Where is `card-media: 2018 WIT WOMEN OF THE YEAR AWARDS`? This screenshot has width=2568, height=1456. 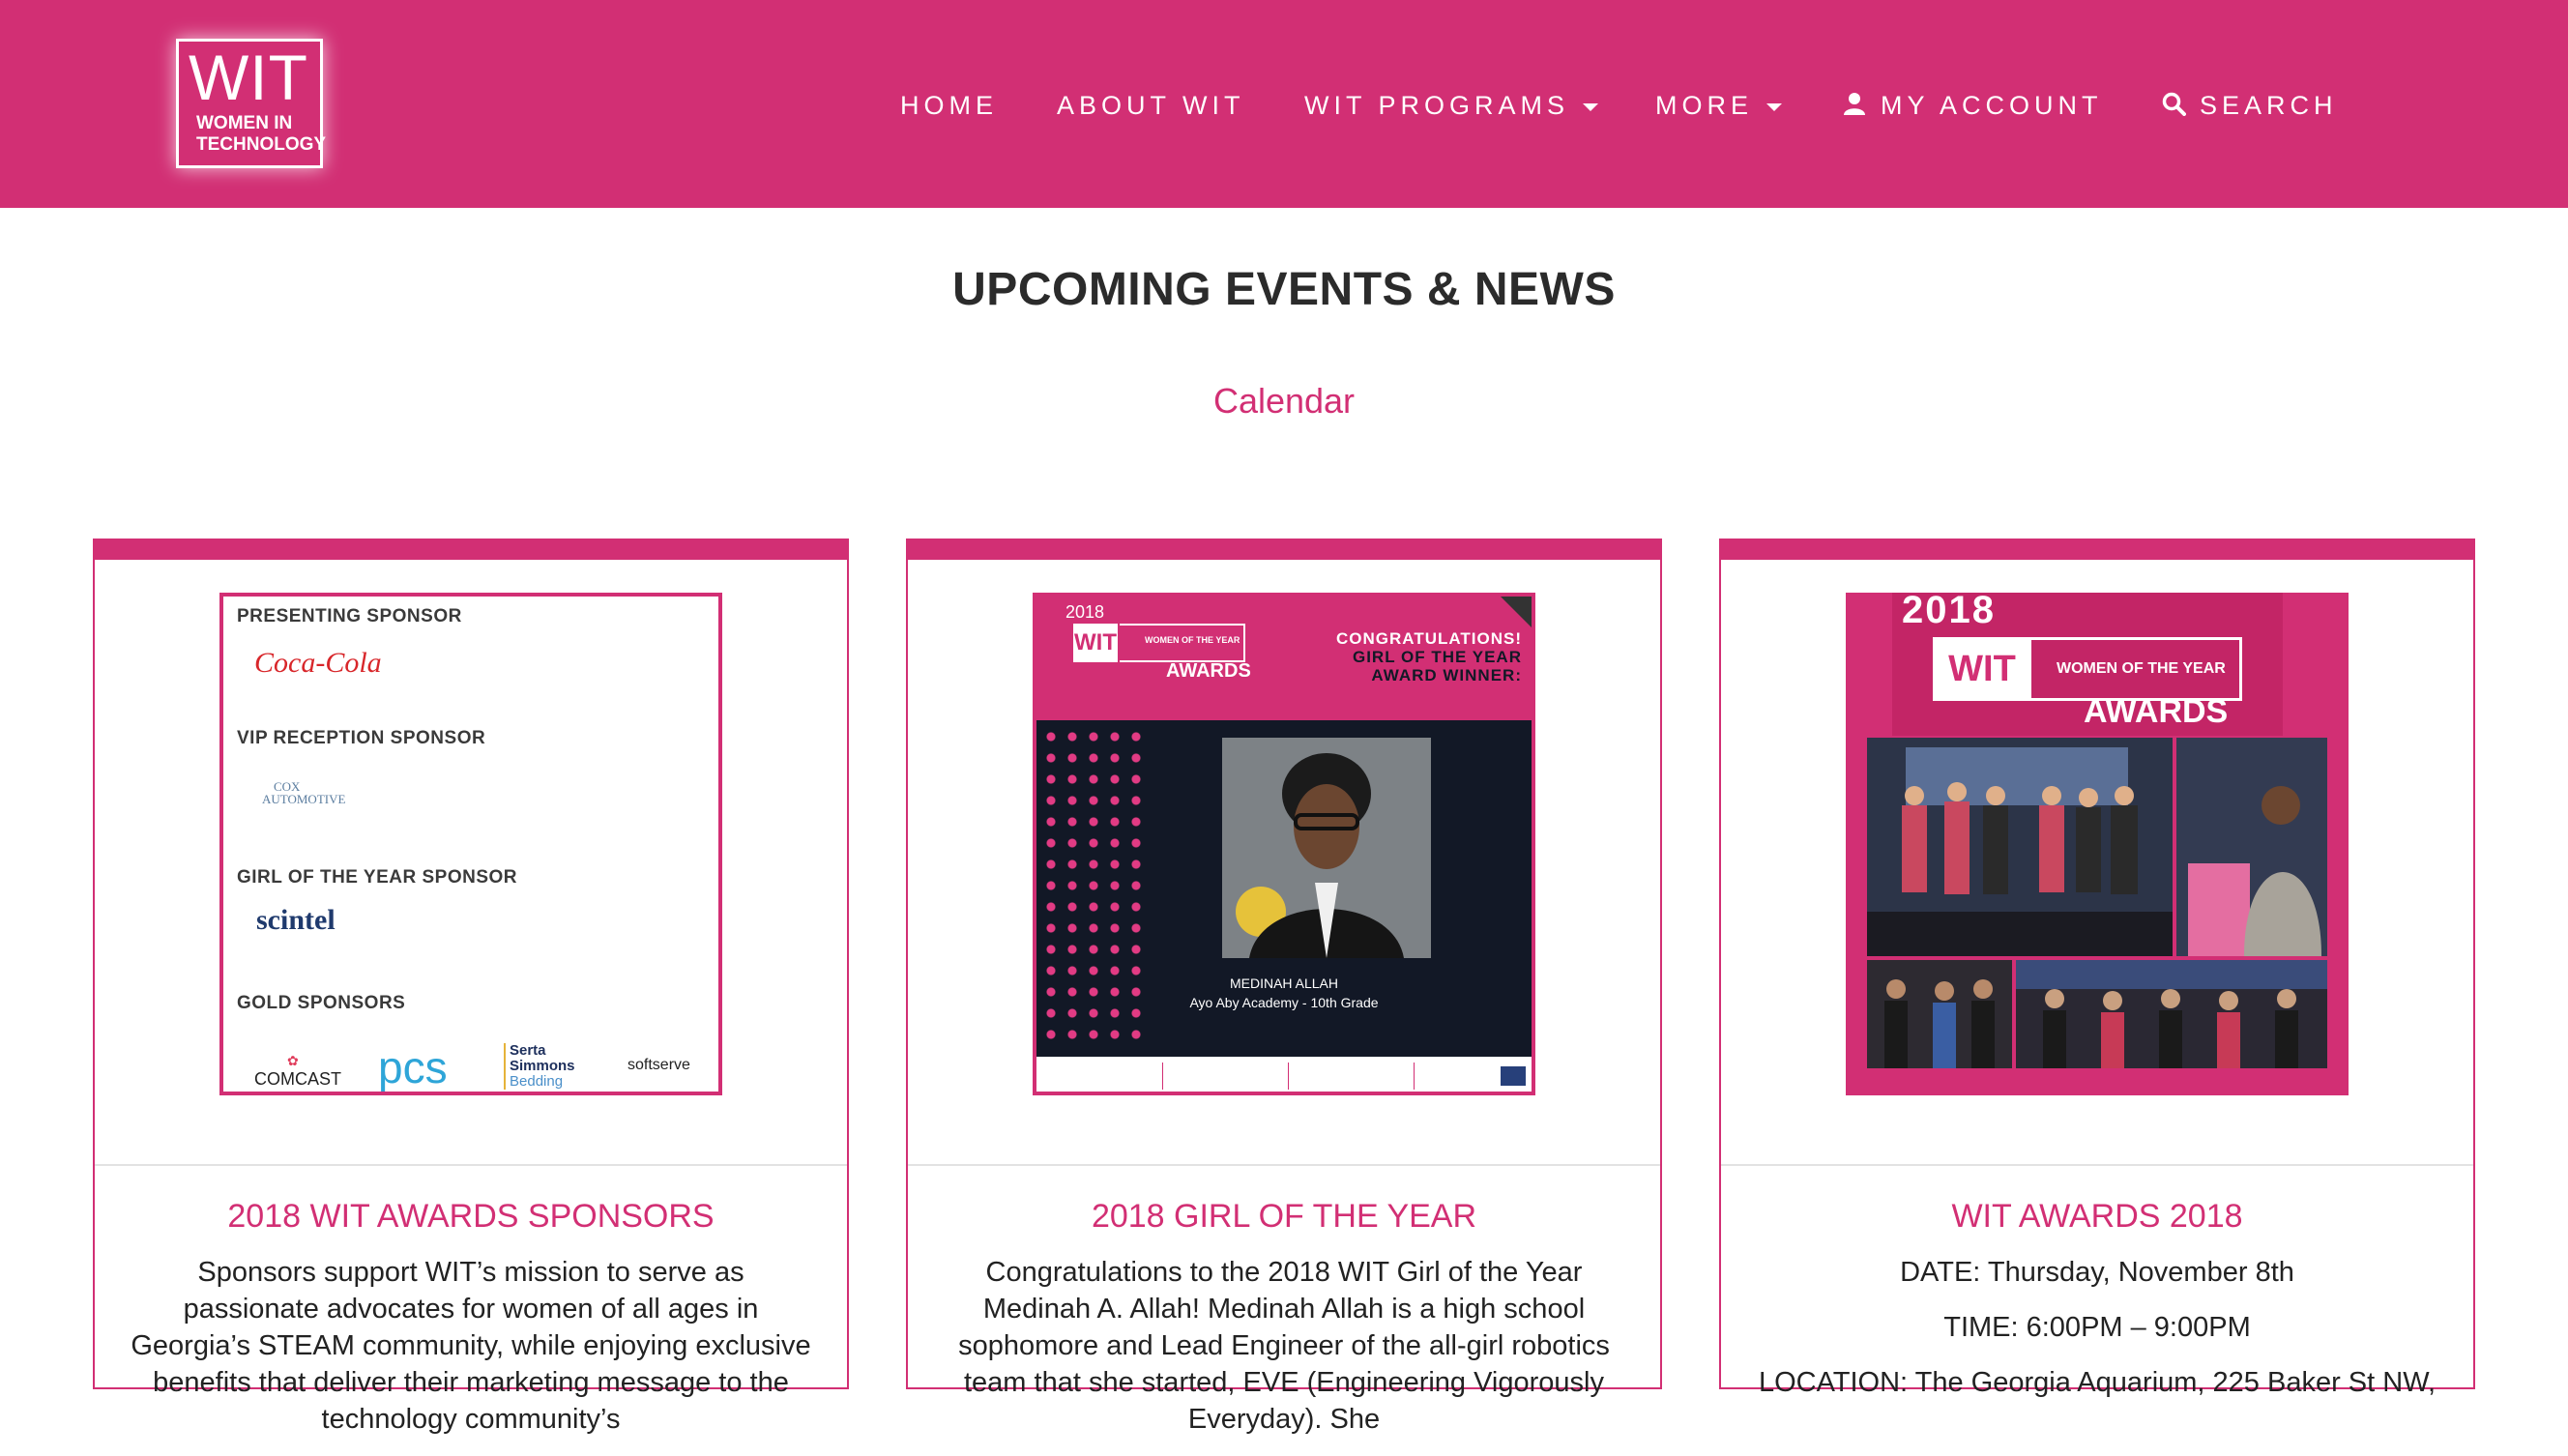
card-media: 2018 WIT WOMEN OF THE YEAR AWARDS is located at coordinates (2097, 863).